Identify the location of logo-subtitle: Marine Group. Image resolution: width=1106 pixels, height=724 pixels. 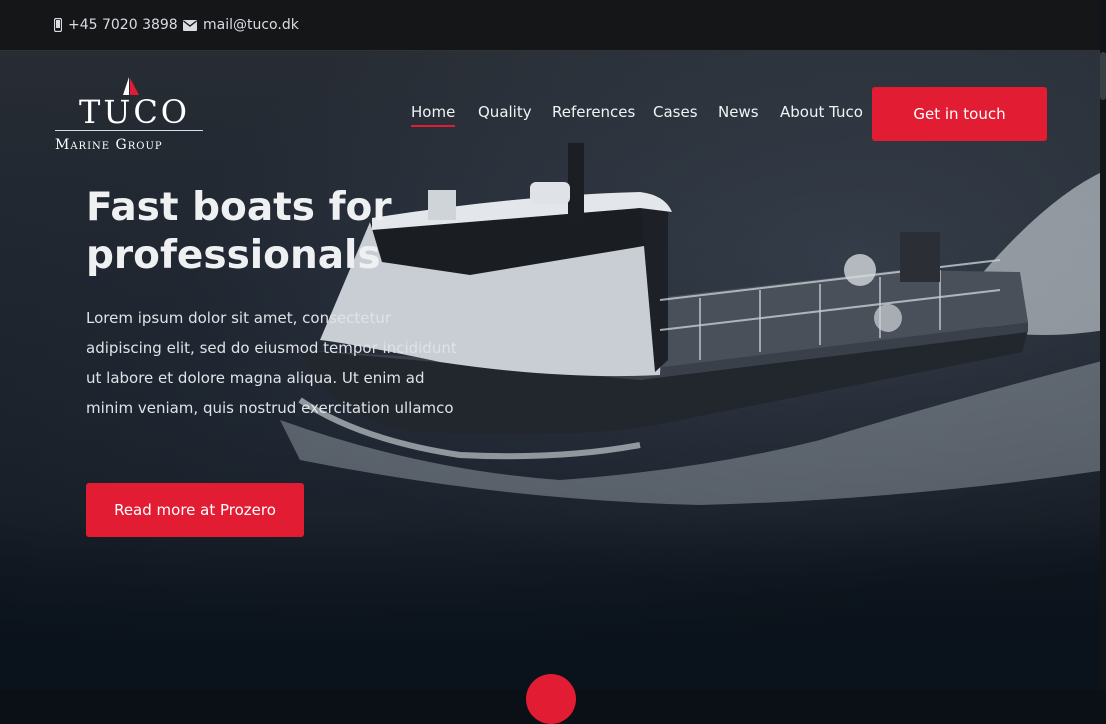
(109, 145).